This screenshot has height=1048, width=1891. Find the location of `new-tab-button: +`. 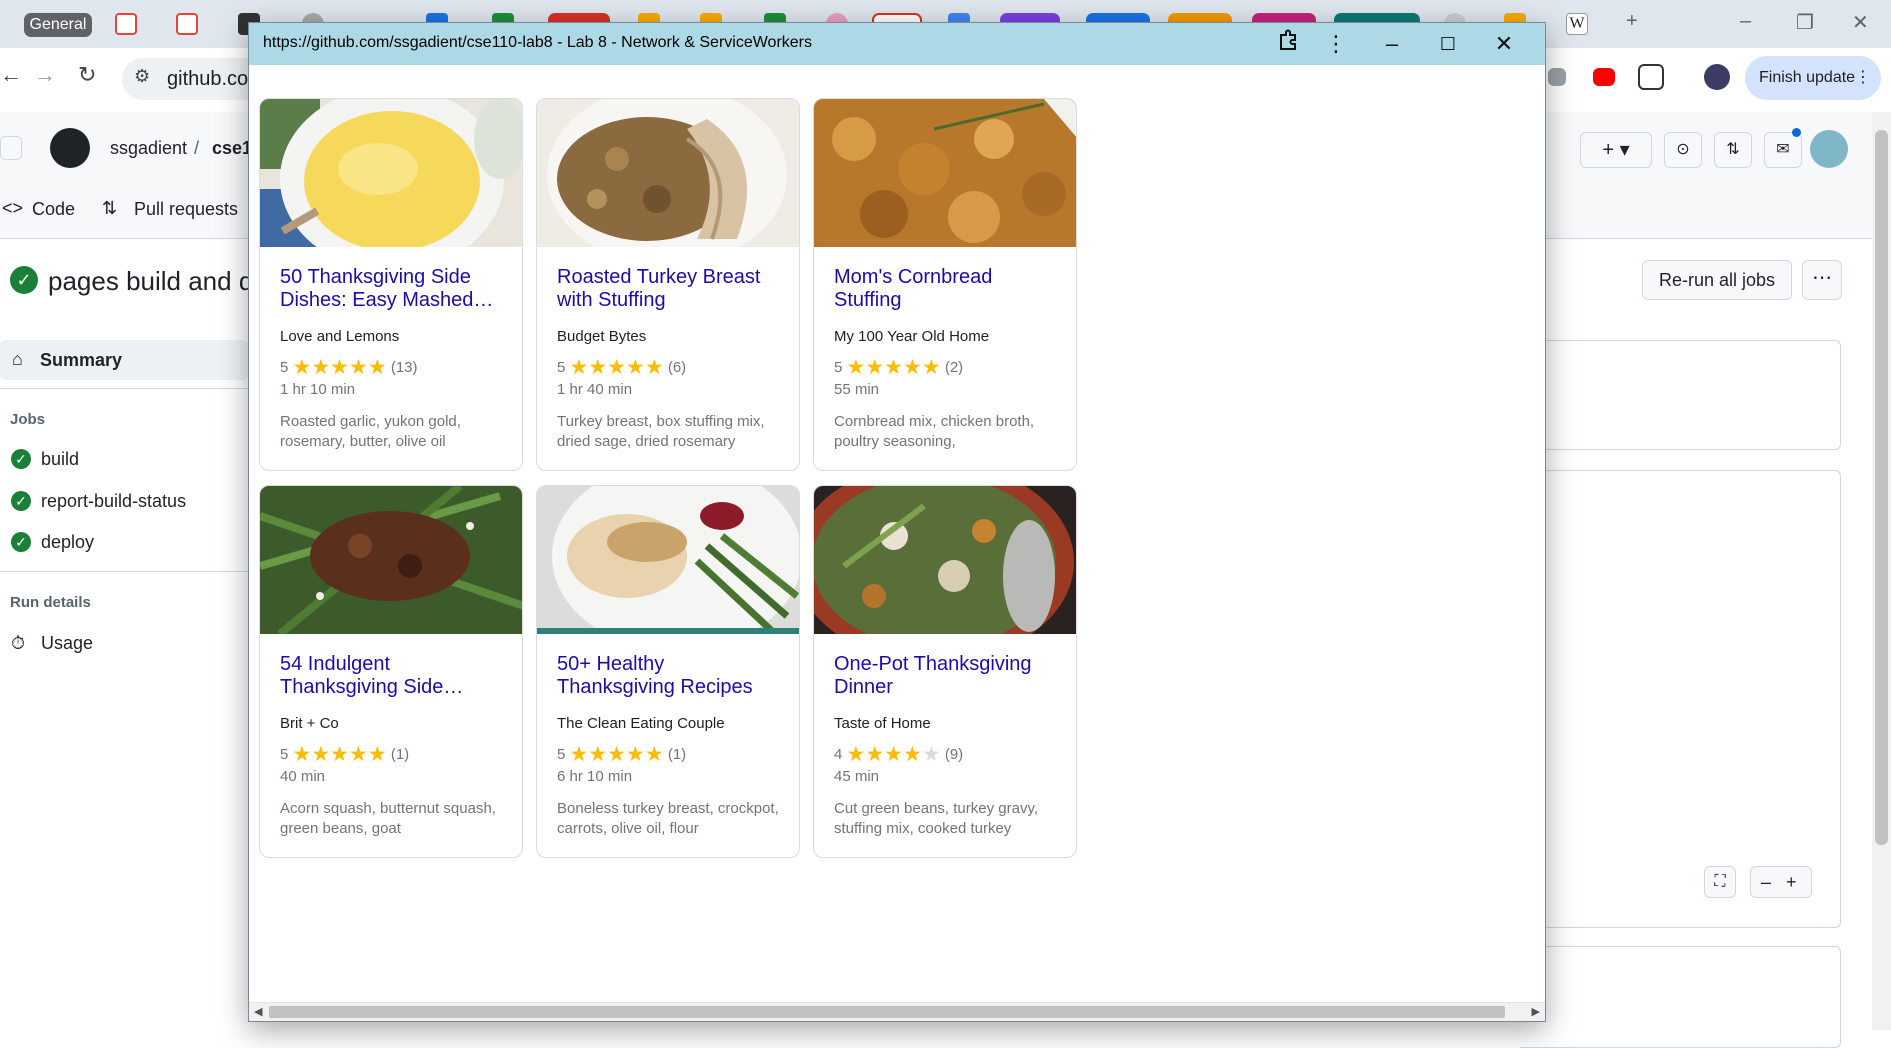

new-tab-button: + is located at coordinates (1632, 21).